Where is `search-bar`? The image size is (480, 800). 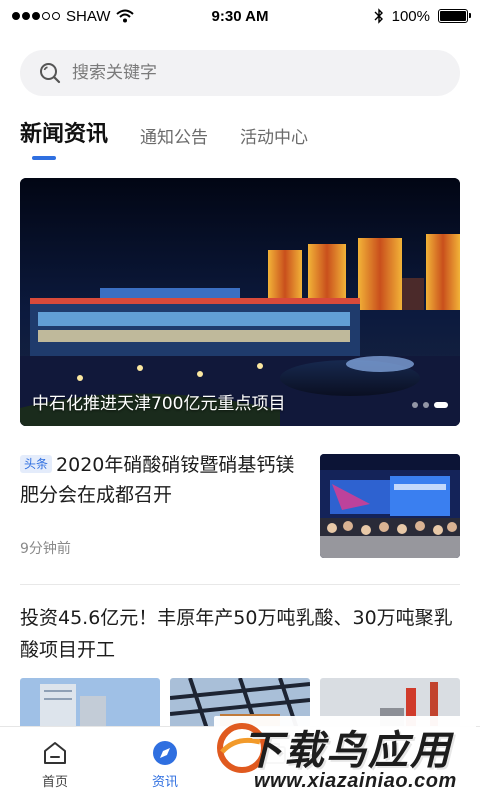
search-bar is located at coordinates (240, 73).